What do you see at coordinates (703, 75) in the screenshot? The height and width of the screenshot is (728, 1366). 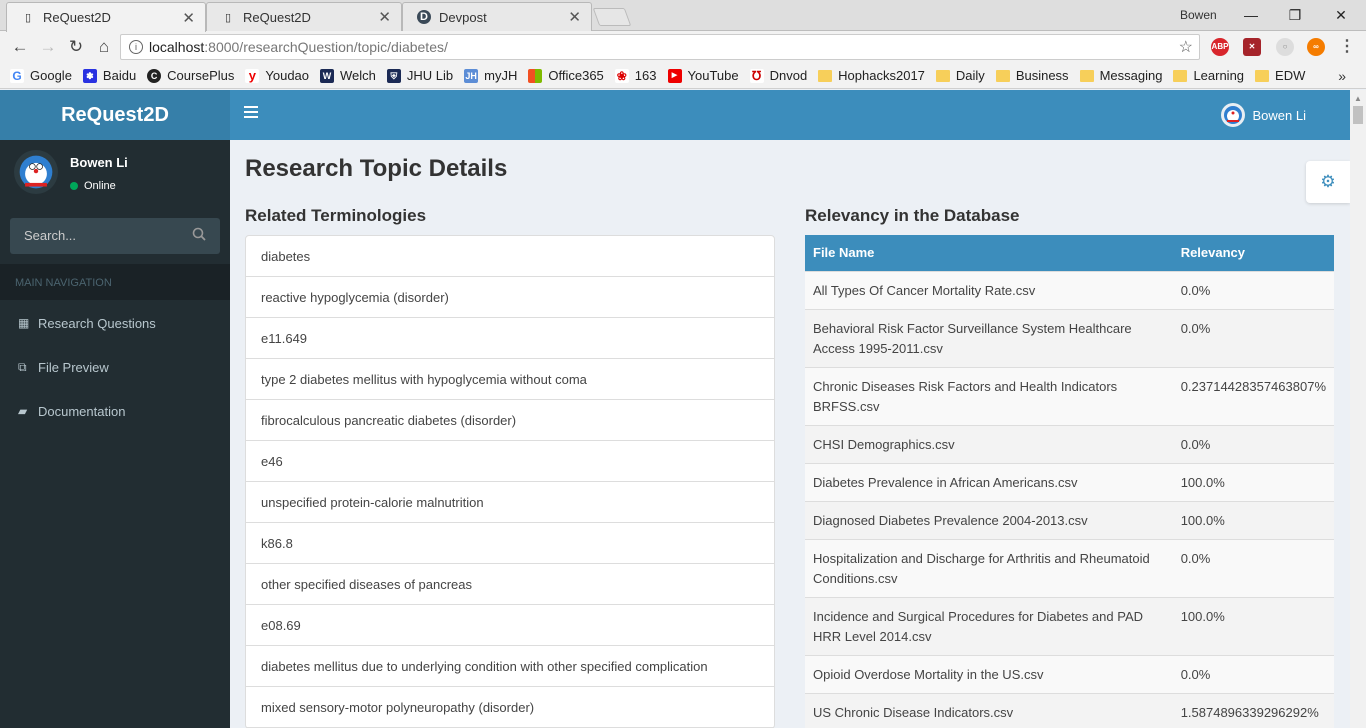 I see `bookmark-youtube: ▶ YouTube` at bounding box center [703, 75].